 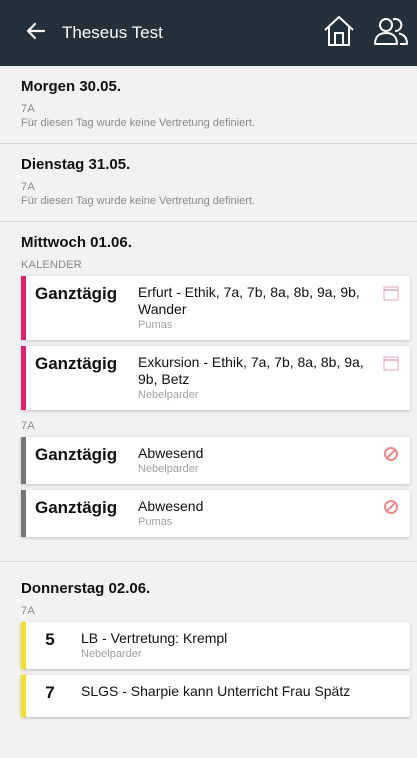 I want to click on app-title: Theseus Test, so click(x=112, y=32).